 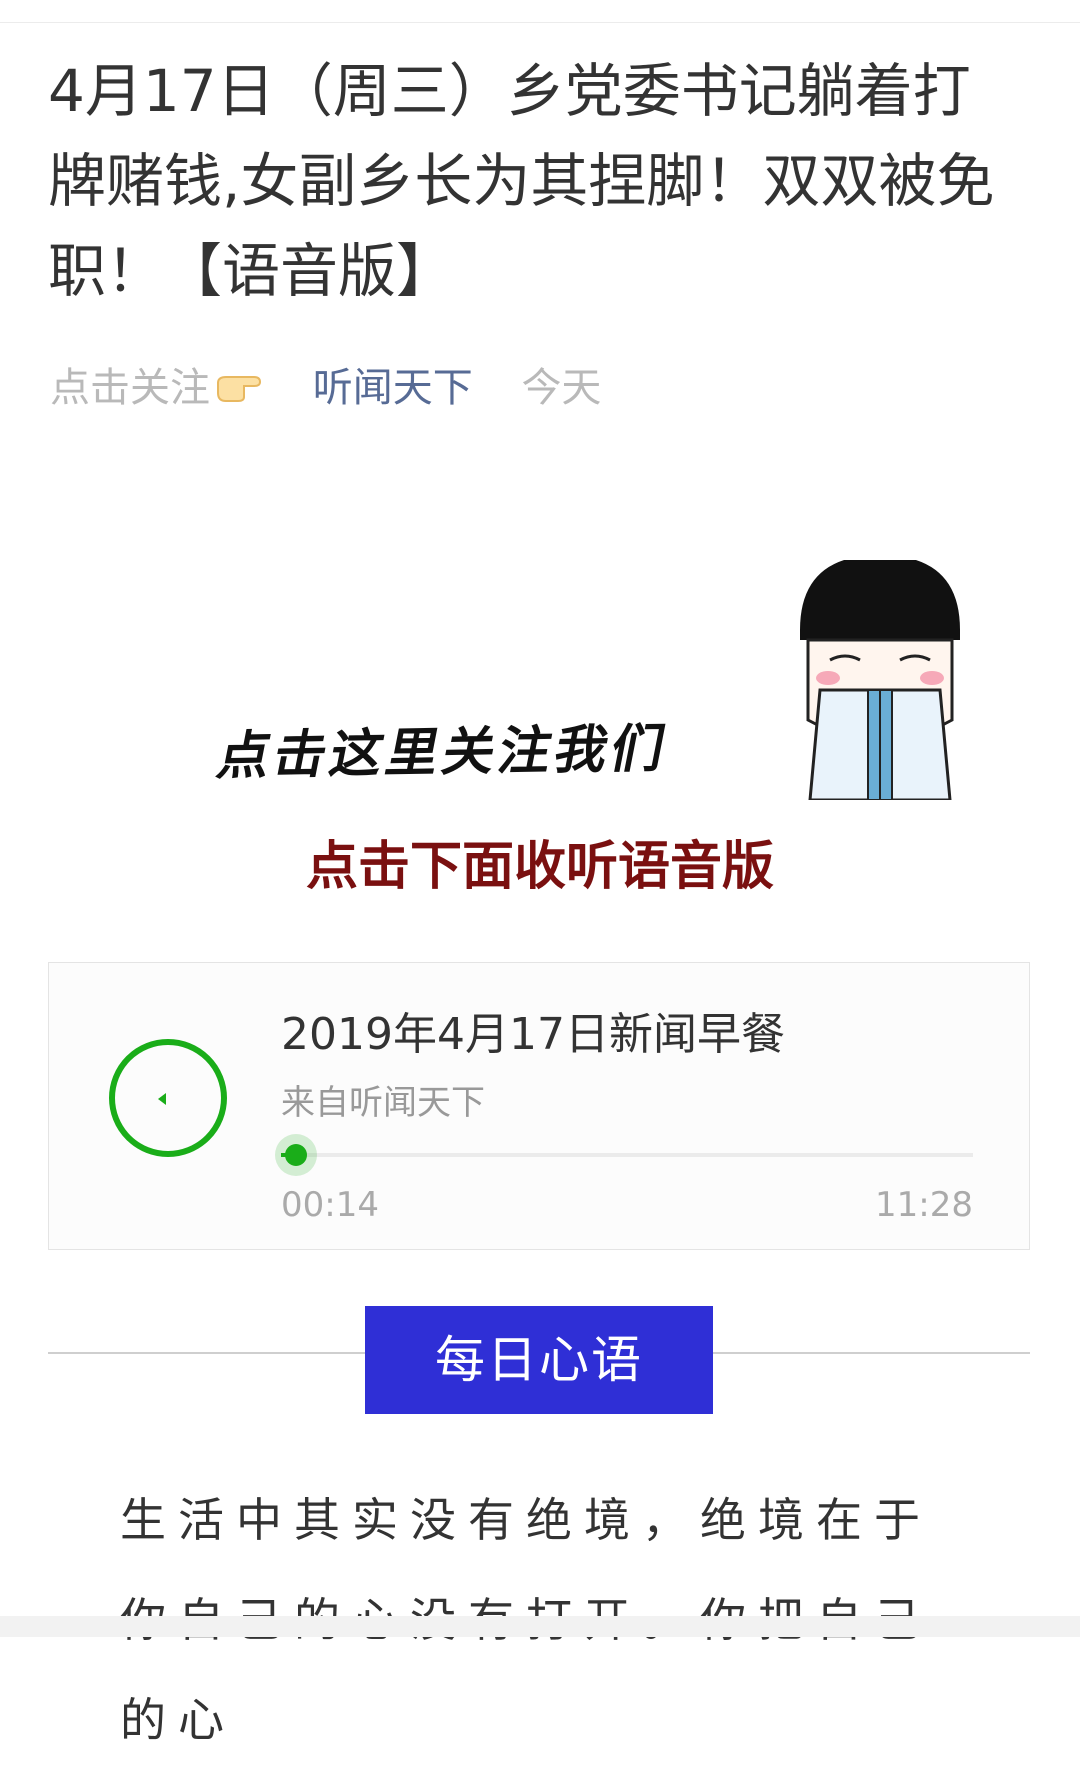 What do you see at coordinates (168, 1098) in the screenshot?
I see `play-button` at bounding box center [168, 1098].